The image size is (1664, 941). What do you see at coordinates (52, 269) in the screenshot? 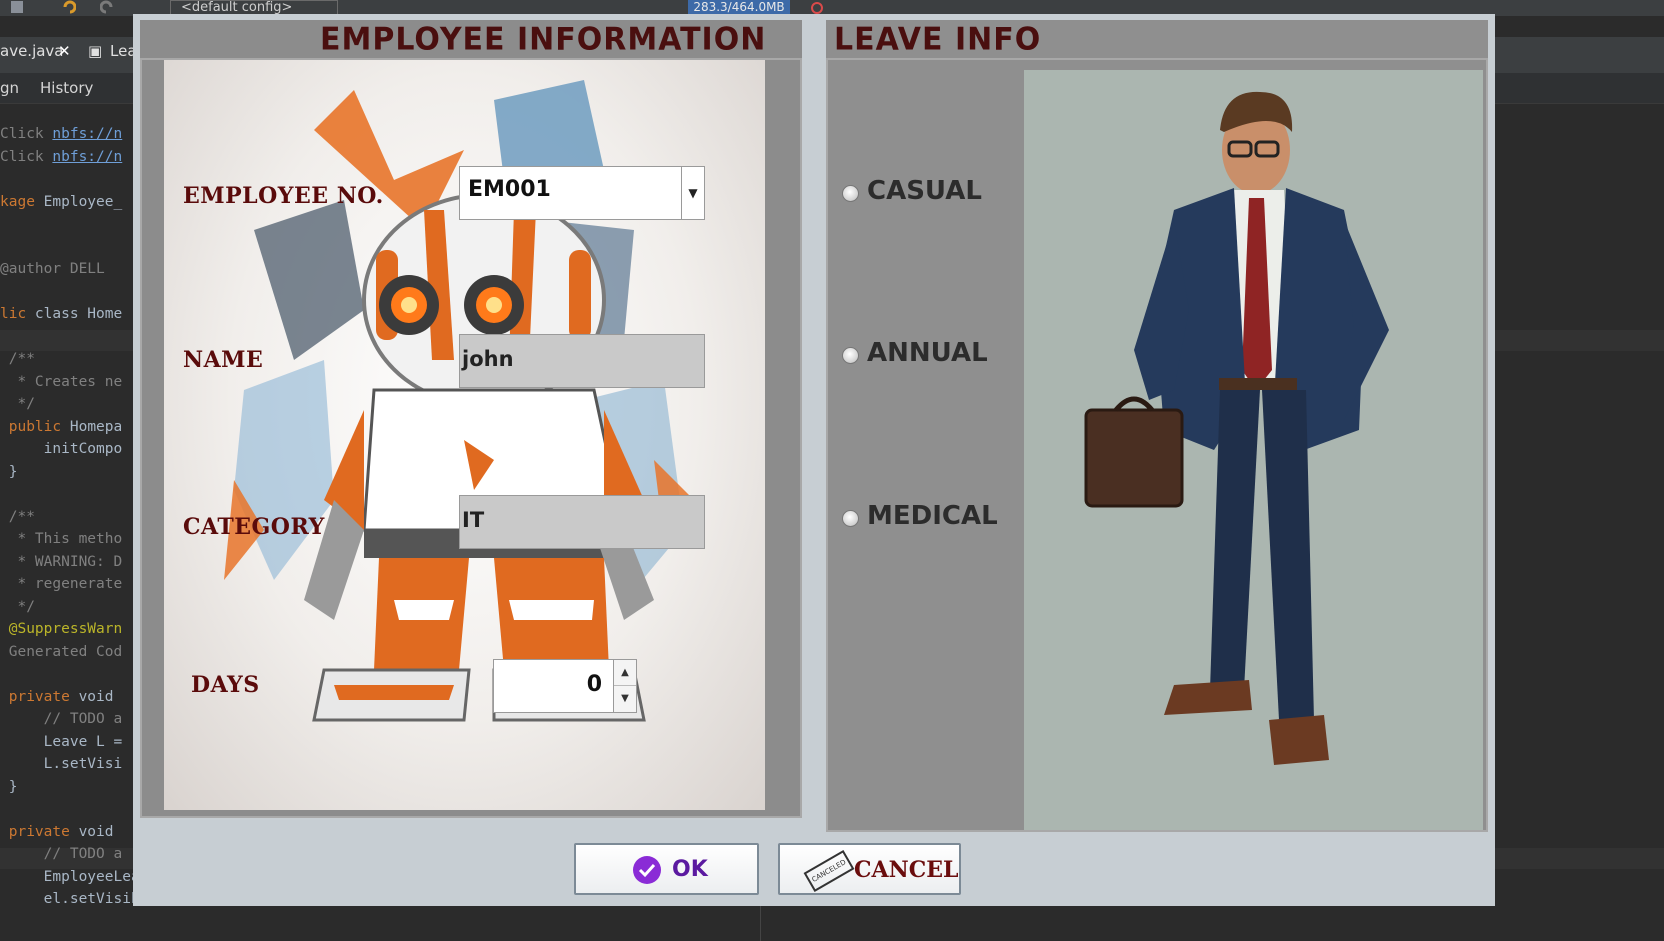
I see `code-text: @author DELL` at bounding box center [52, 269].